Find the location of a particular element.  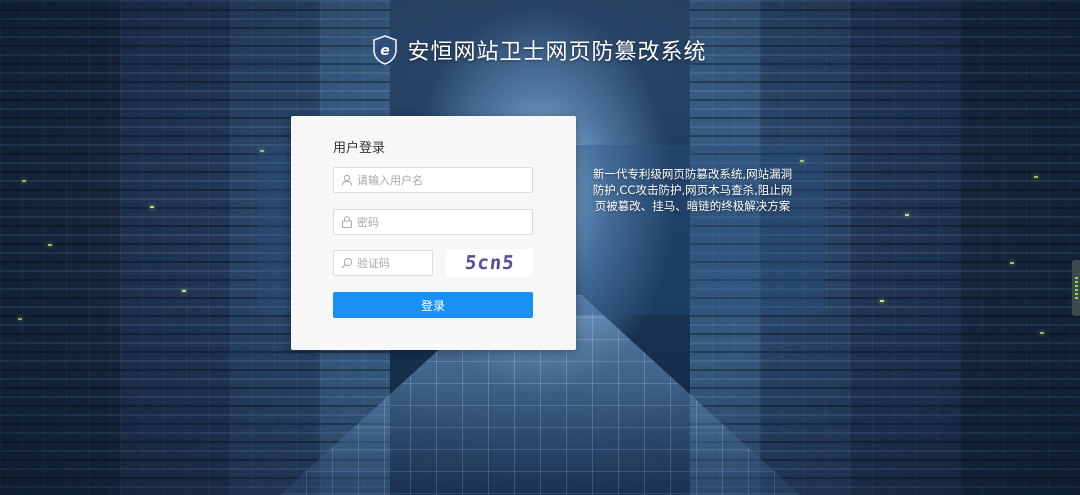

lock-icon is located at coordinates (347, 222).